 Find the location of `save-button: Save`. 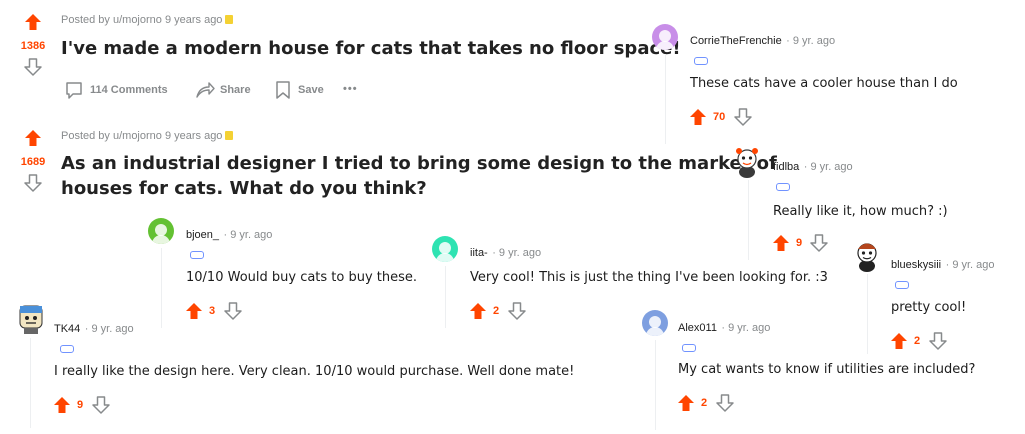

save-button: Save is located at coordinates (311, 90).